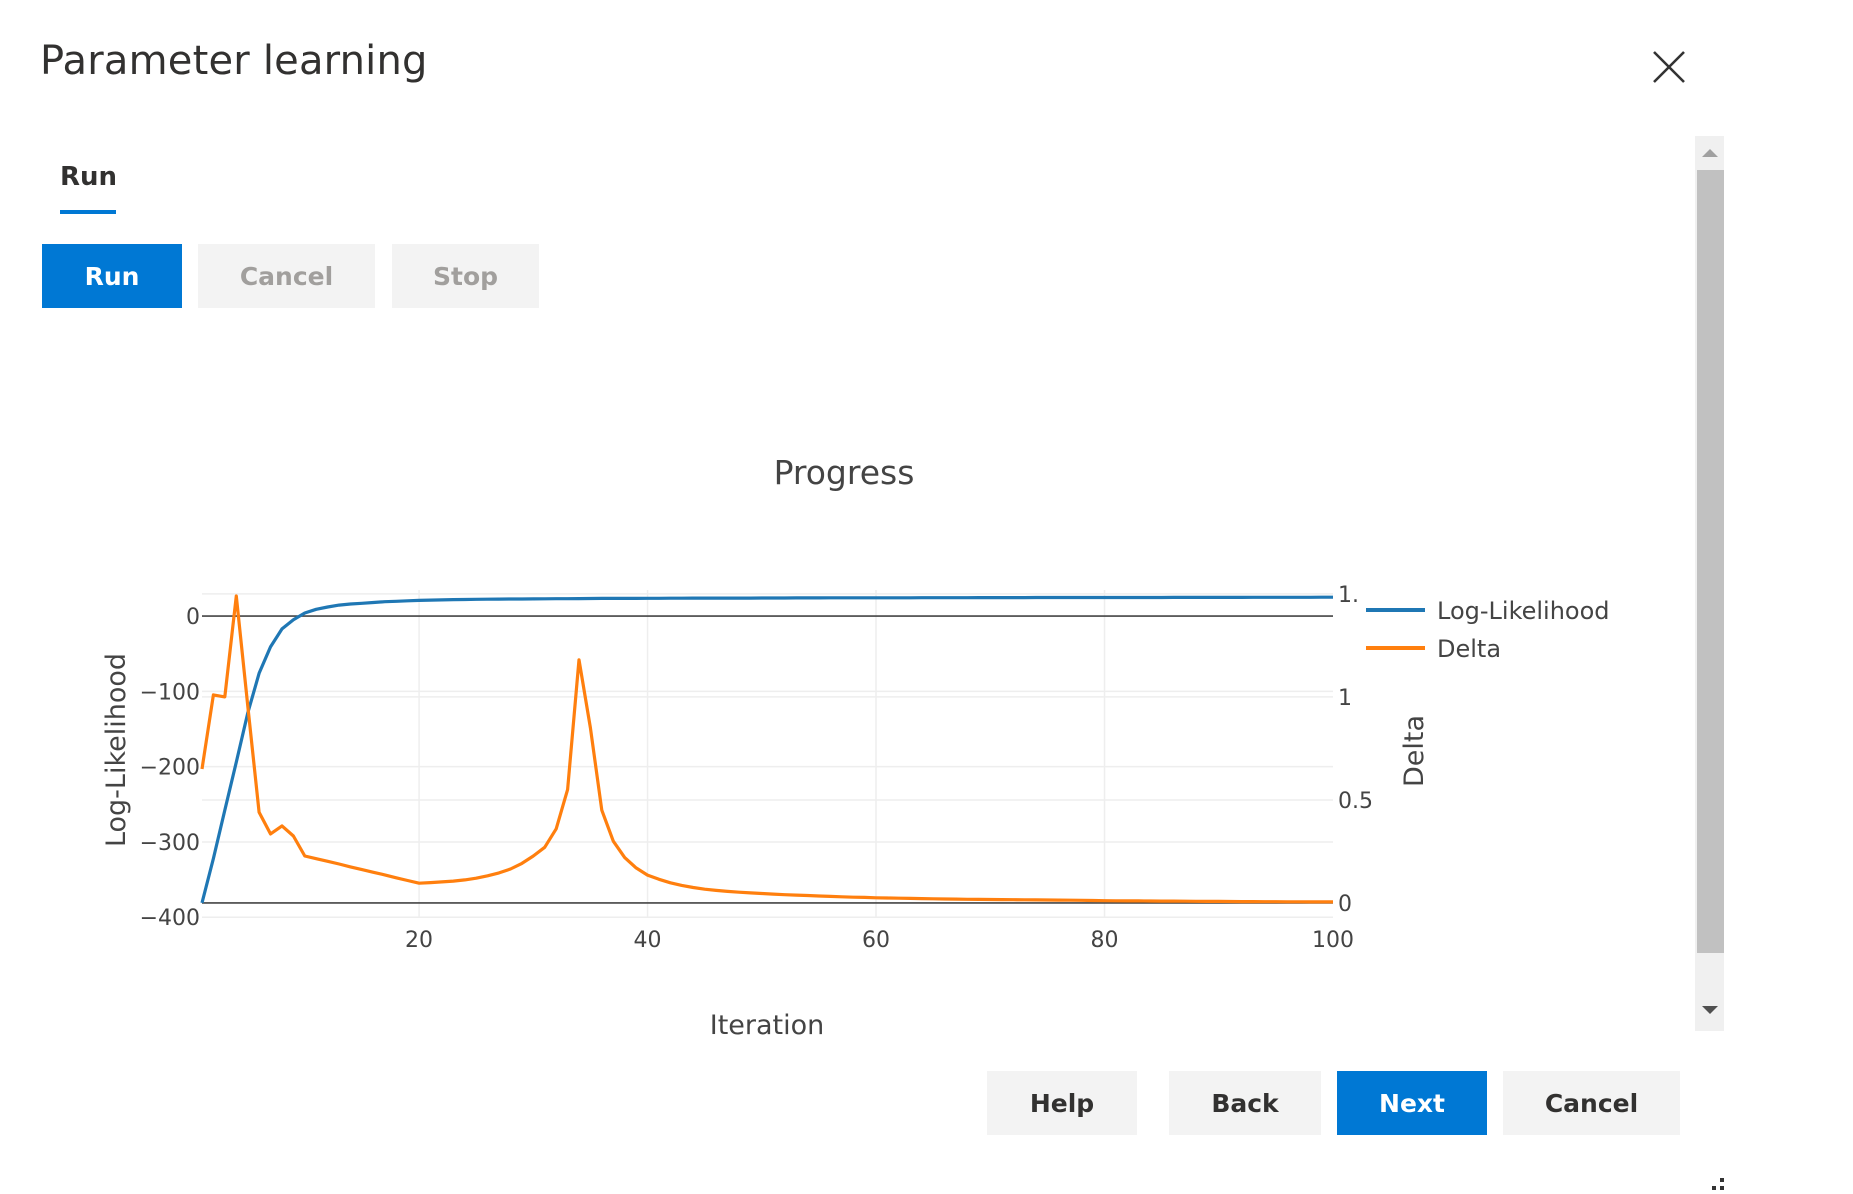 The height and width of the screenshot is (1194, 1853). Describe the element at coordinates (170, 692) in the screenshot. I see `y-tick-label: −100` at that location.